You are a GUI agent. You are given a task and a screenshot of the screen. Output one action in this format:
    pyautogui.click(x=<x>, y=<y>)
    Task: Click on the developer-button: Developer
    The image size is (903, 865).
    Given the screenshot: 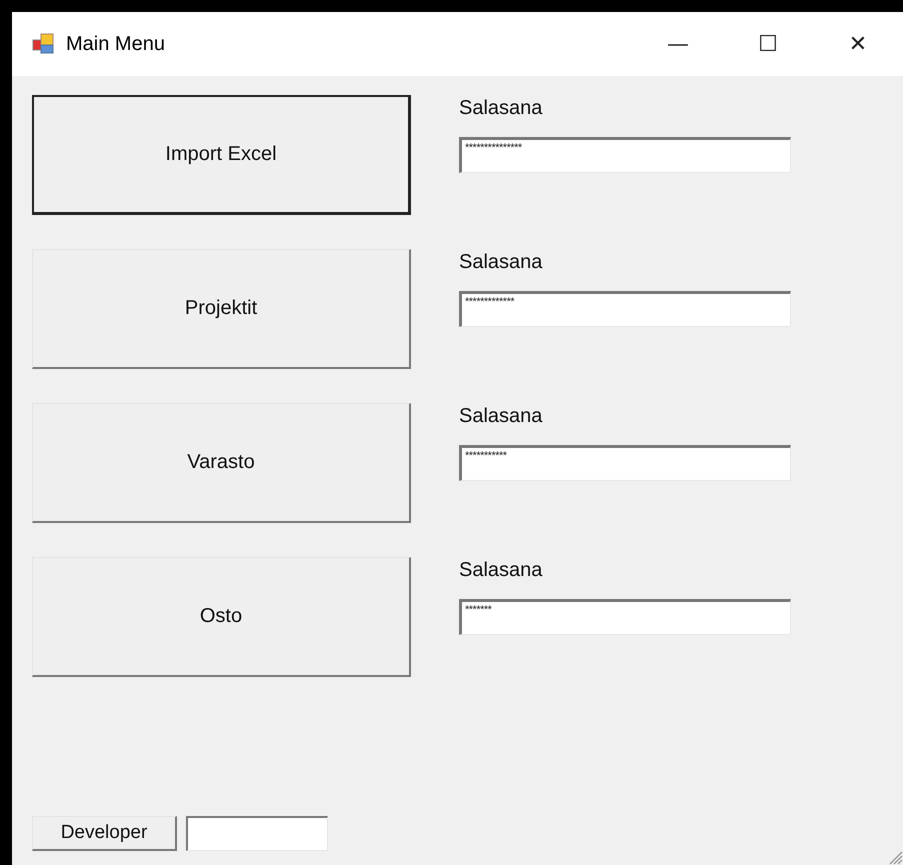 What is the action you would take?
    pyautogui.click(x=104, y=833)
    